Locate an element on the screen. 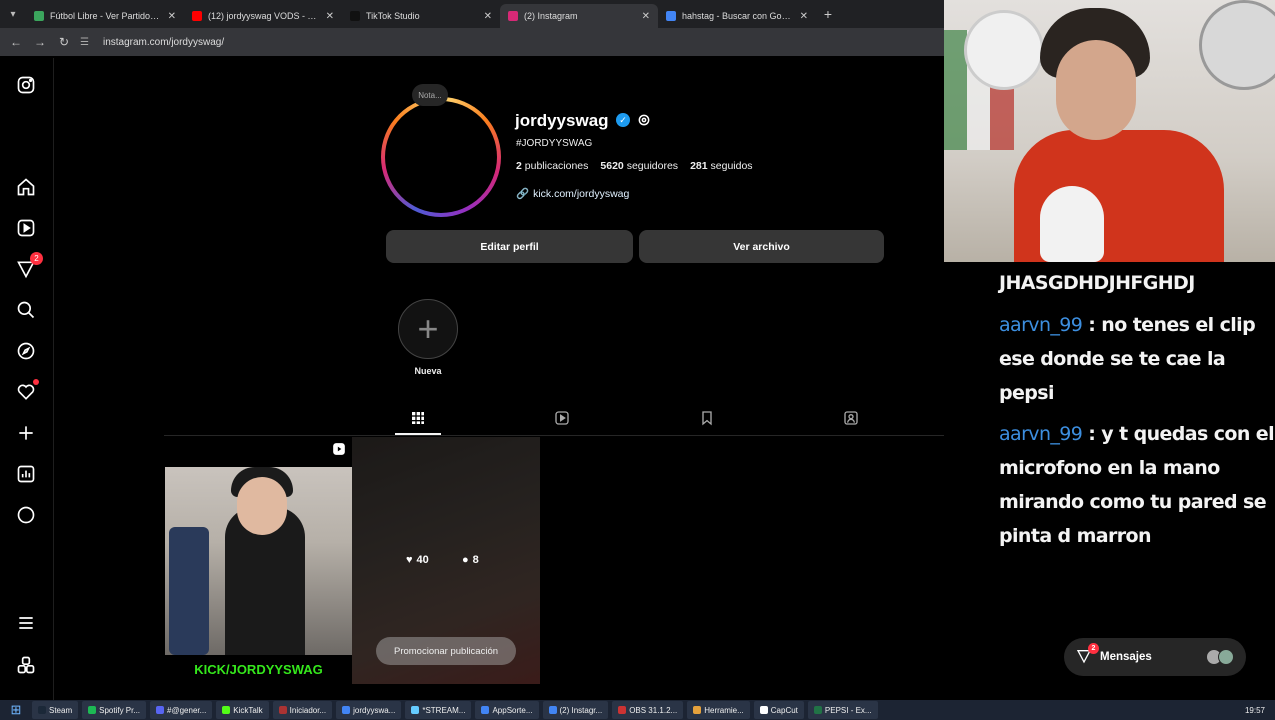  avatar is located at coordinates (1226, 657).